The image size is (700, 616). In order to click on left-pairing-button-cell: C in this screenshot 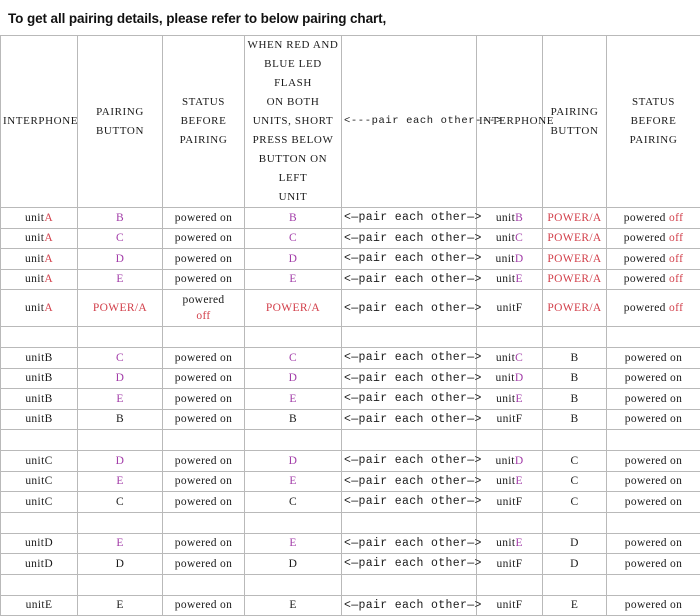, I will do `click(120, 358)`.